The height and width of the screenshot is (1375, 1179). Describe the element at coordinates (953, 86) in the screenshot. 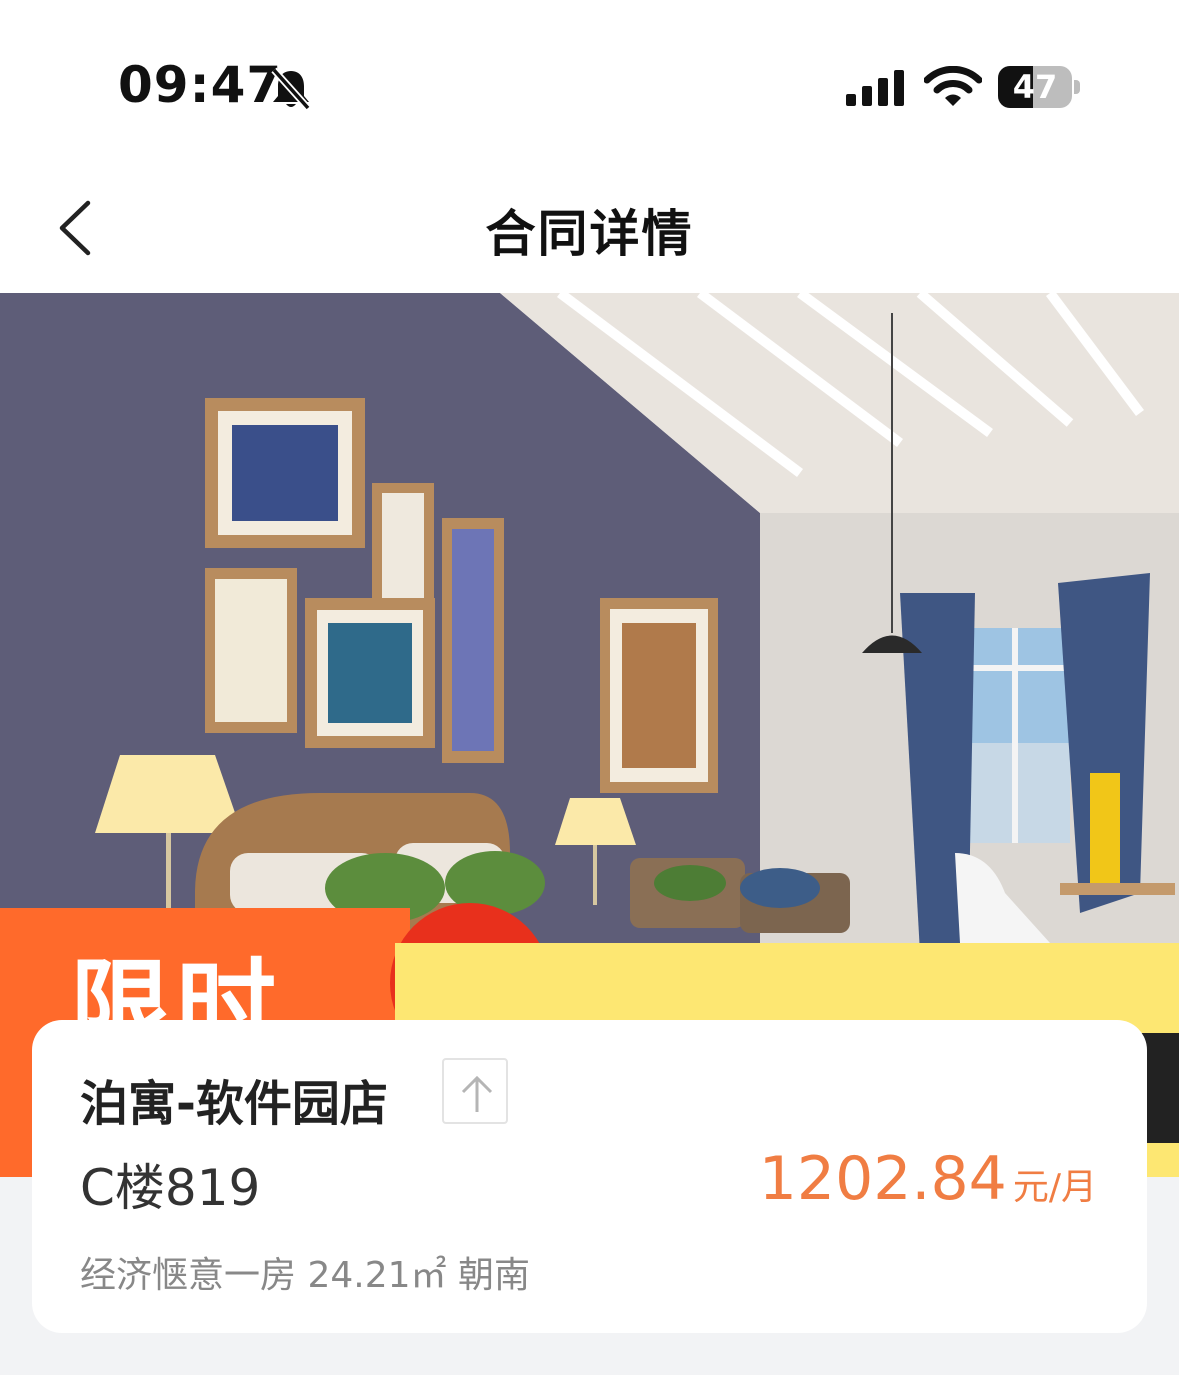

I see `wifi-icon` at that location.